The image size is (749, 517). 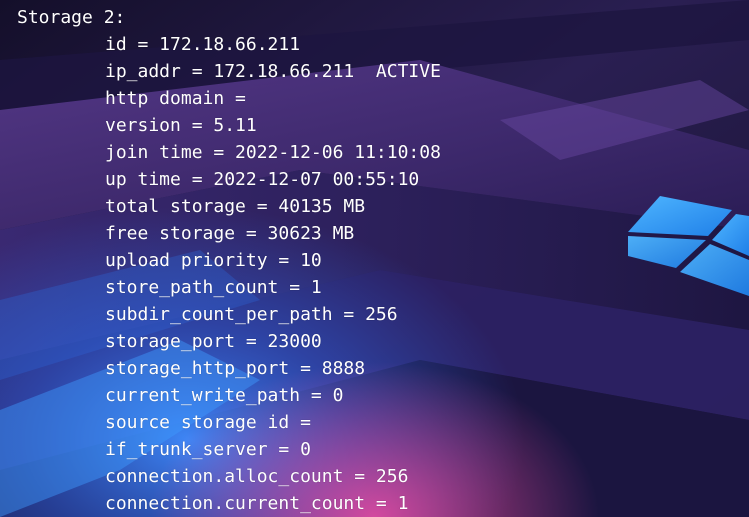 I want to click on field-line-current-count: connection.current_count = 1, so click(x=257, y=503).